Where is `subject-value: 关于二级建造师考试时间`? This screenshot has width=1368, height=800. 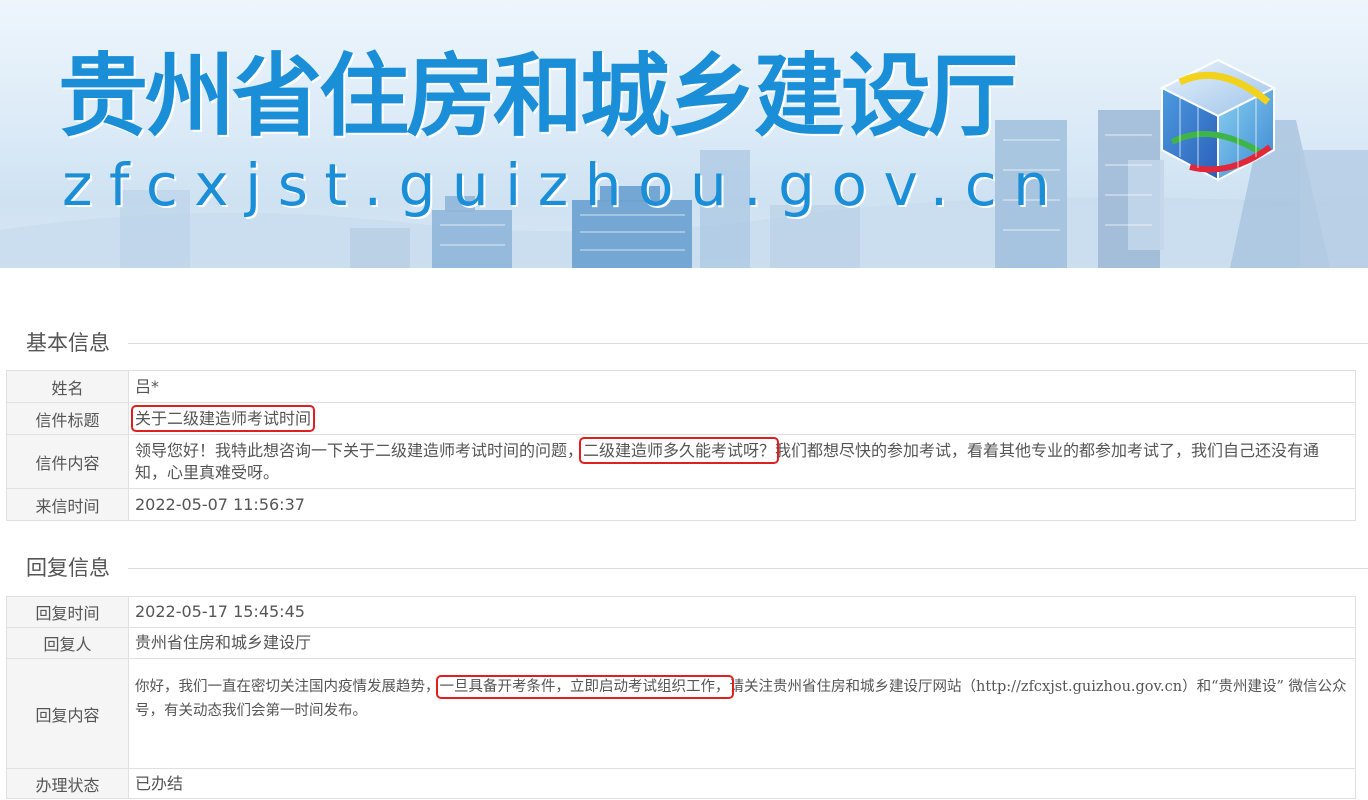 subject-value: 关于二级建造师考试时间 is located at coordinates (223, 418).